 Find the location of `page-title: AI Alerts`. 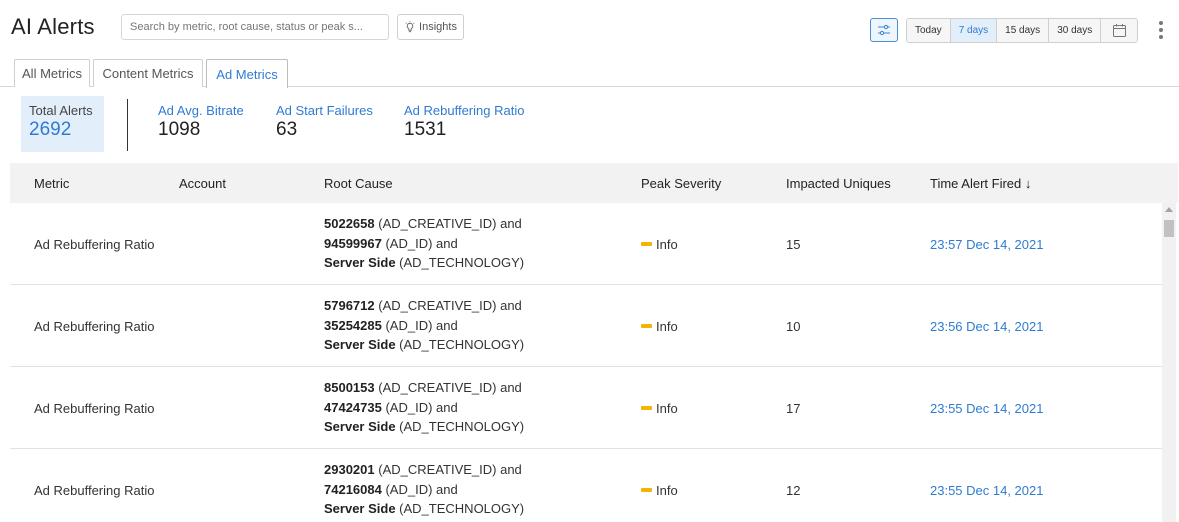

page-title: AI Alerts is located at coordinates (53, 26).